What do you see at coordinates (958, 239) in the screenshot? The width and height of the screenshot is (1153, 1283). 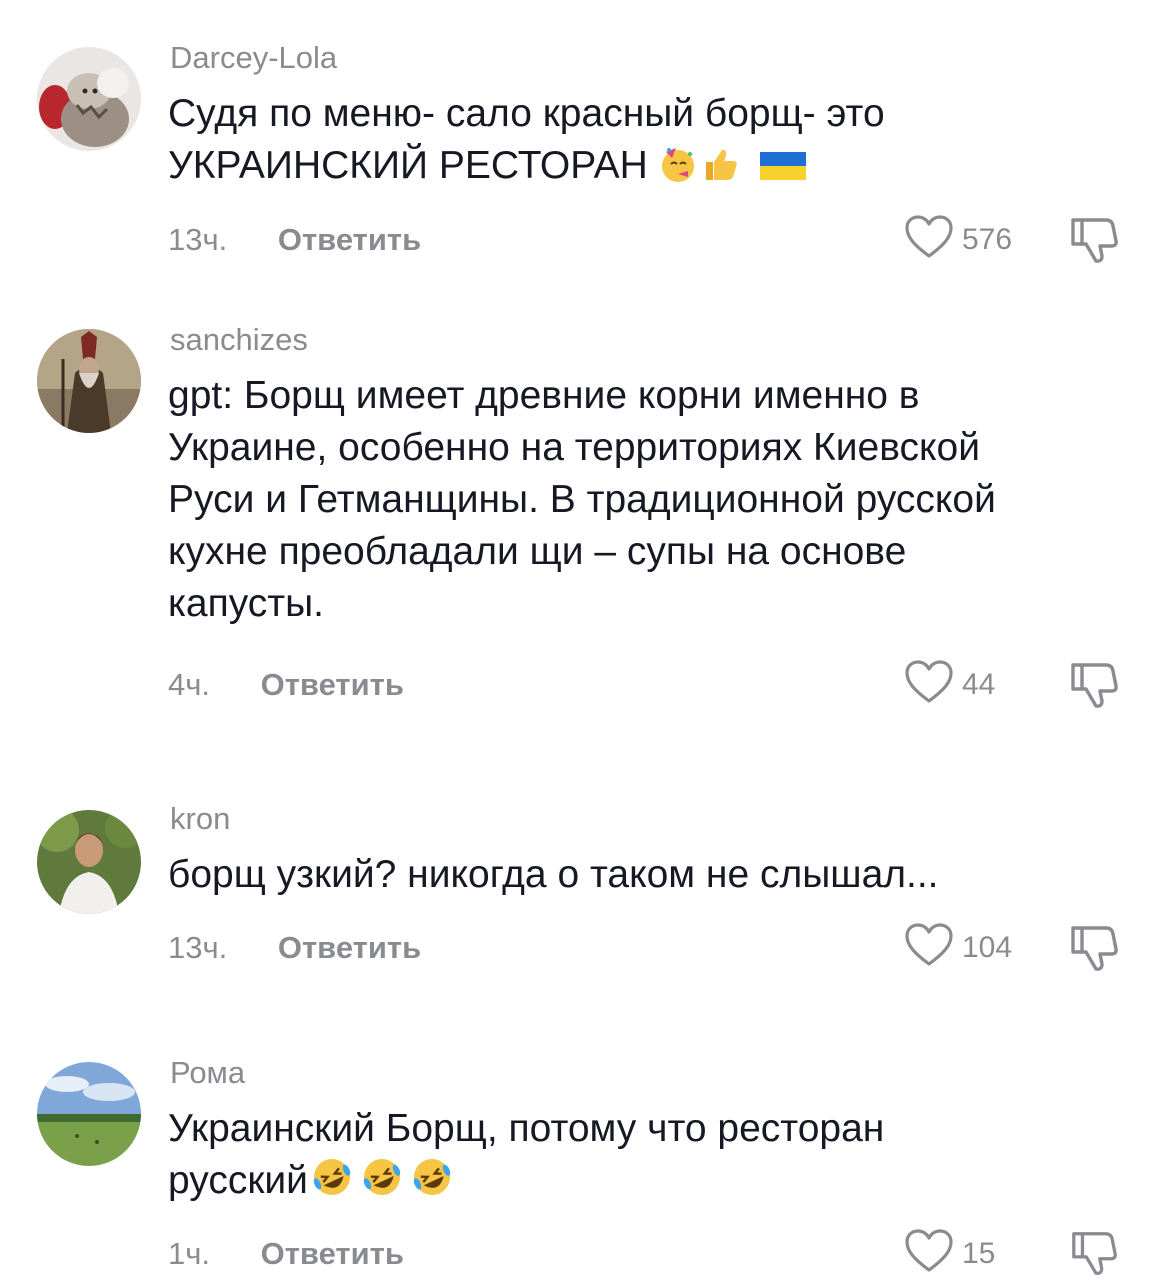 I see `like-button: 576` at bounding box center [958, 239].